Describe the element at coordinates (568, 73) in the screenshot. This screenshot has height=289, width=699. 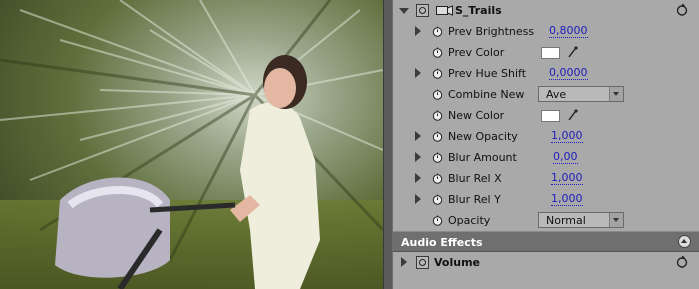
I see `param-value: 0,0000` at that location.